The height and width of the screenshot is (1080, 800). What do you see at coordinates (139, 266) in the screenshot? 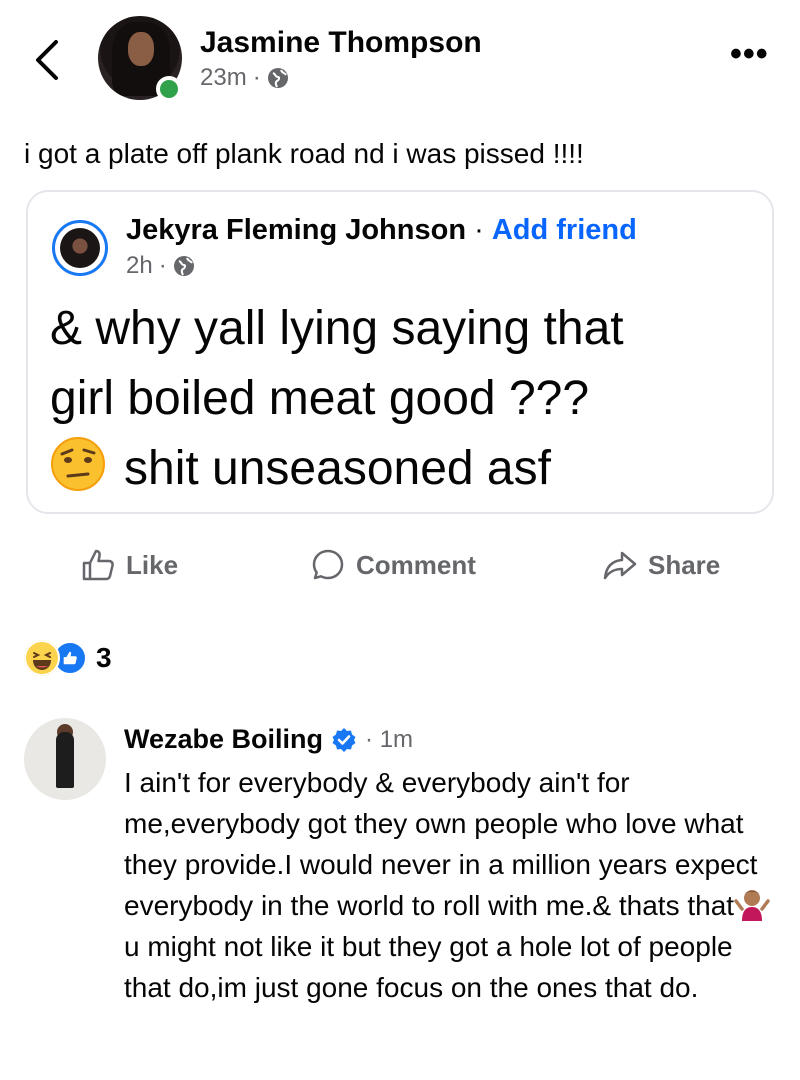
I see `shared-time: 2h` at bounding box center [139, 266].